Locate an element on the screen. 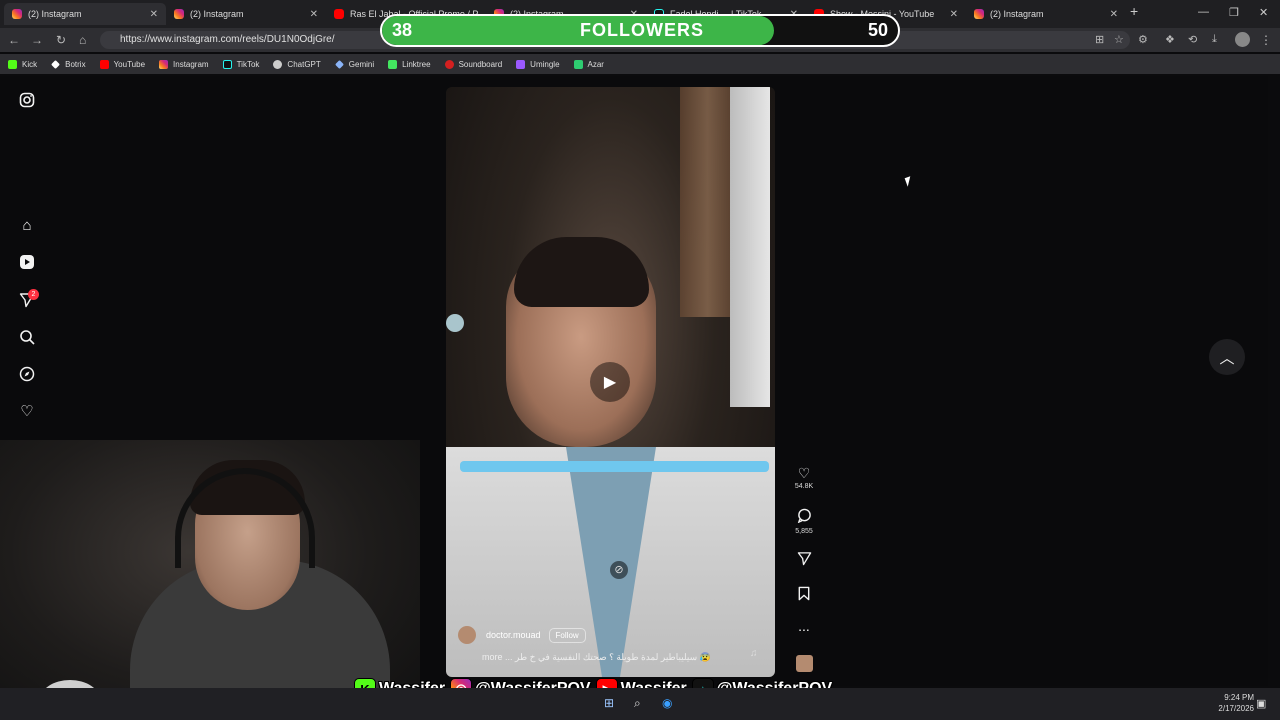 The image size is (1280, 720). save-action is located at coordinates (804, 595).